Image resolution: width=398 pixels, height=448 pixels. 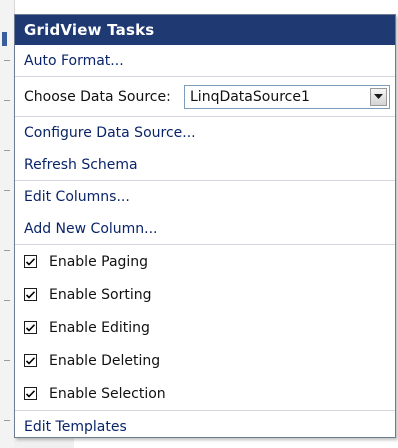 What do you see at coordinates (205, 294) in the screenshot?
I see `option-enable-sorting: Enable Sorting` at bounding box center [205, 294].